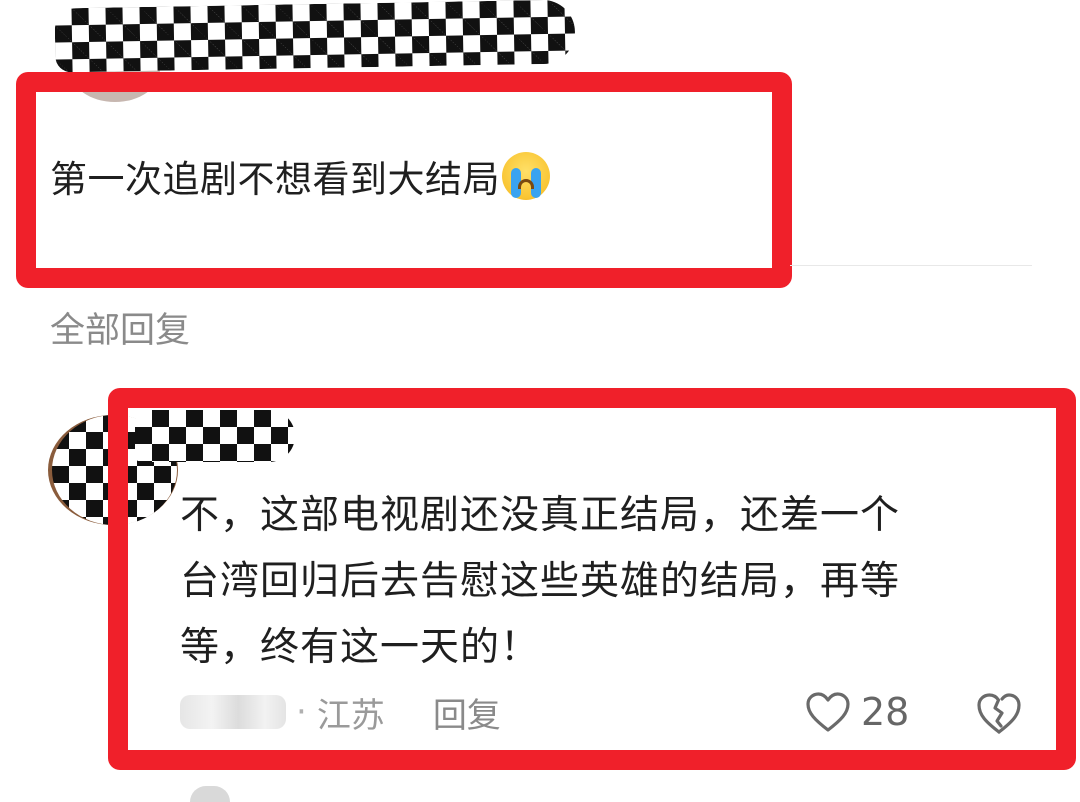 Image resolution: width=1080 pixels, height=802 pixels. Describe the element at coordinates (120, 331) in the screenshot. I see `all-replies-heading: 全部回复` at that location.